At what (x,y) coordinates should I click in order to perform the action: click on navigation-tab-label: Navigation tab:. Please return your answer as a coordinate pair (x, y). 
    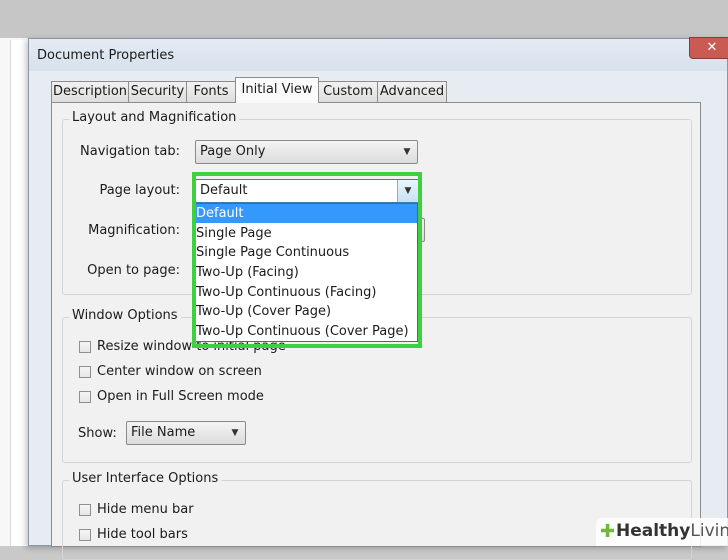
    Looking at the image, I should click on (130, 151).